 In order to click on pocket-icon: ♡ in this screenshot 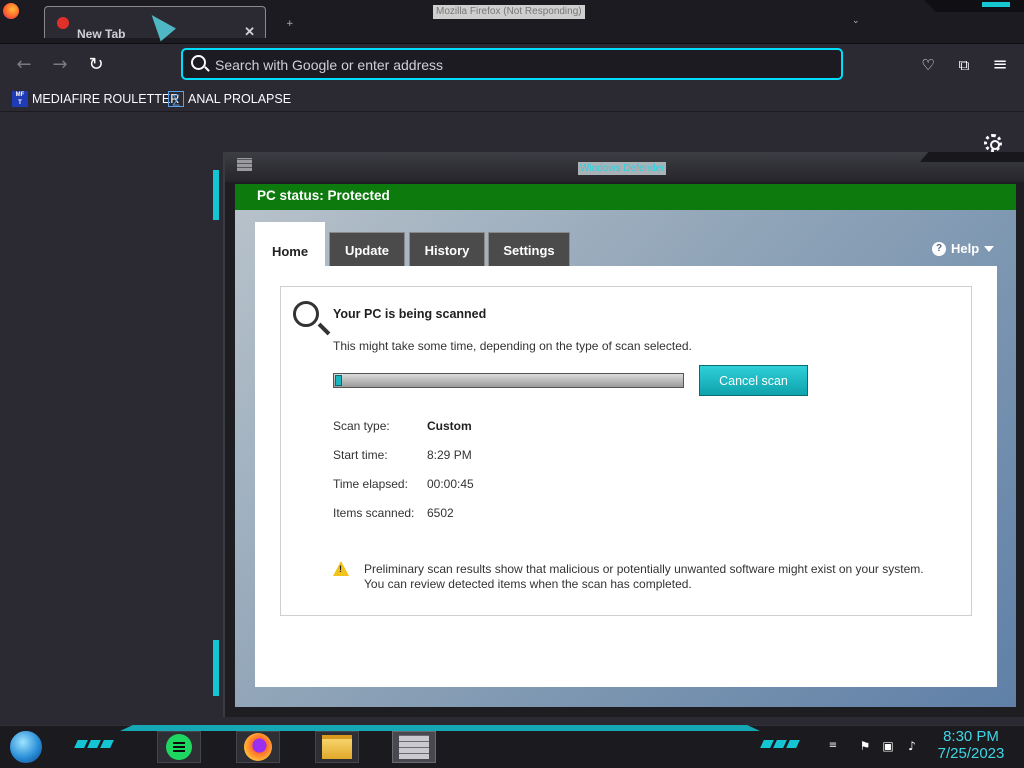, I will do `click(928, 65)`.